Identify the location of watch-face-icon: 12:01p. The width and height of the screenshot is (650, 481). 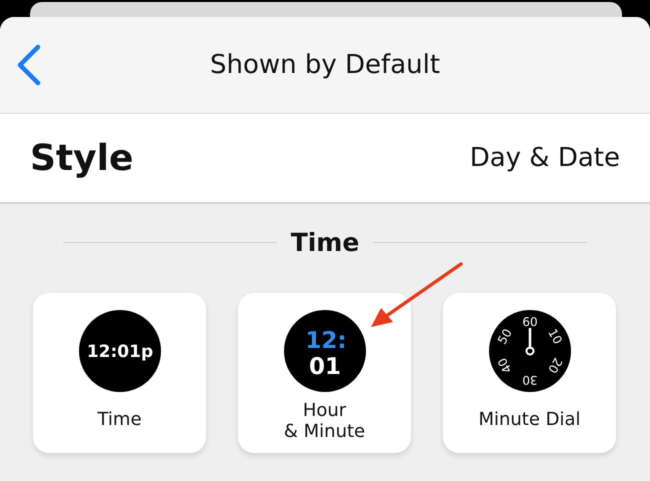
(119, 351).